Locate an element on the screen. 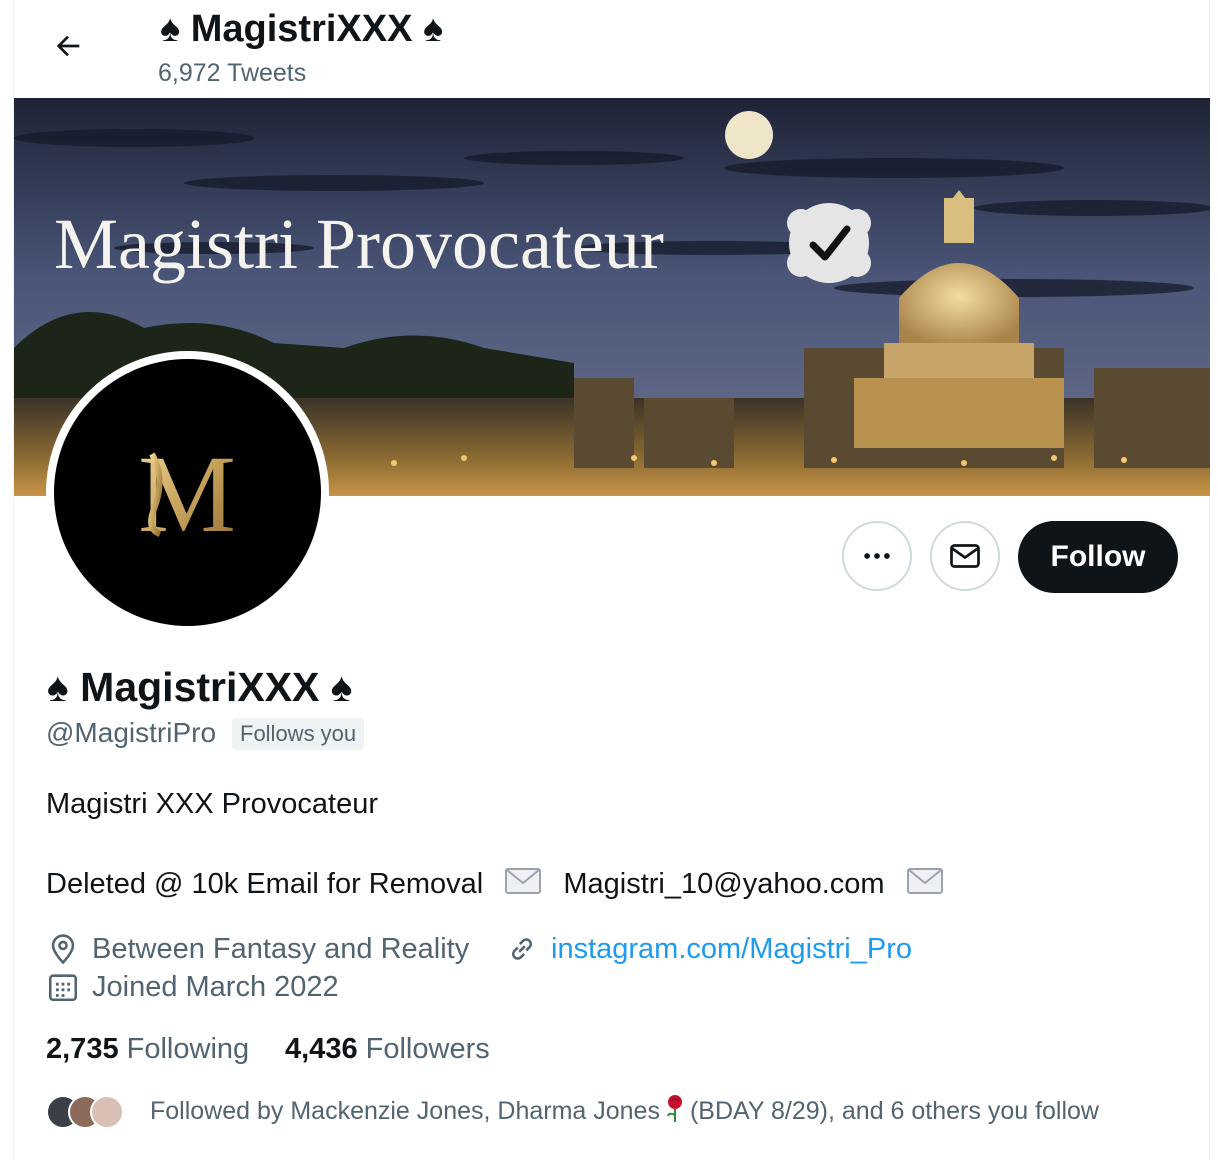 Image resolution: width=1218 pixels, height=1160 pixels. following-stat: 2,735 Following is located at coordinates (147, 1049).